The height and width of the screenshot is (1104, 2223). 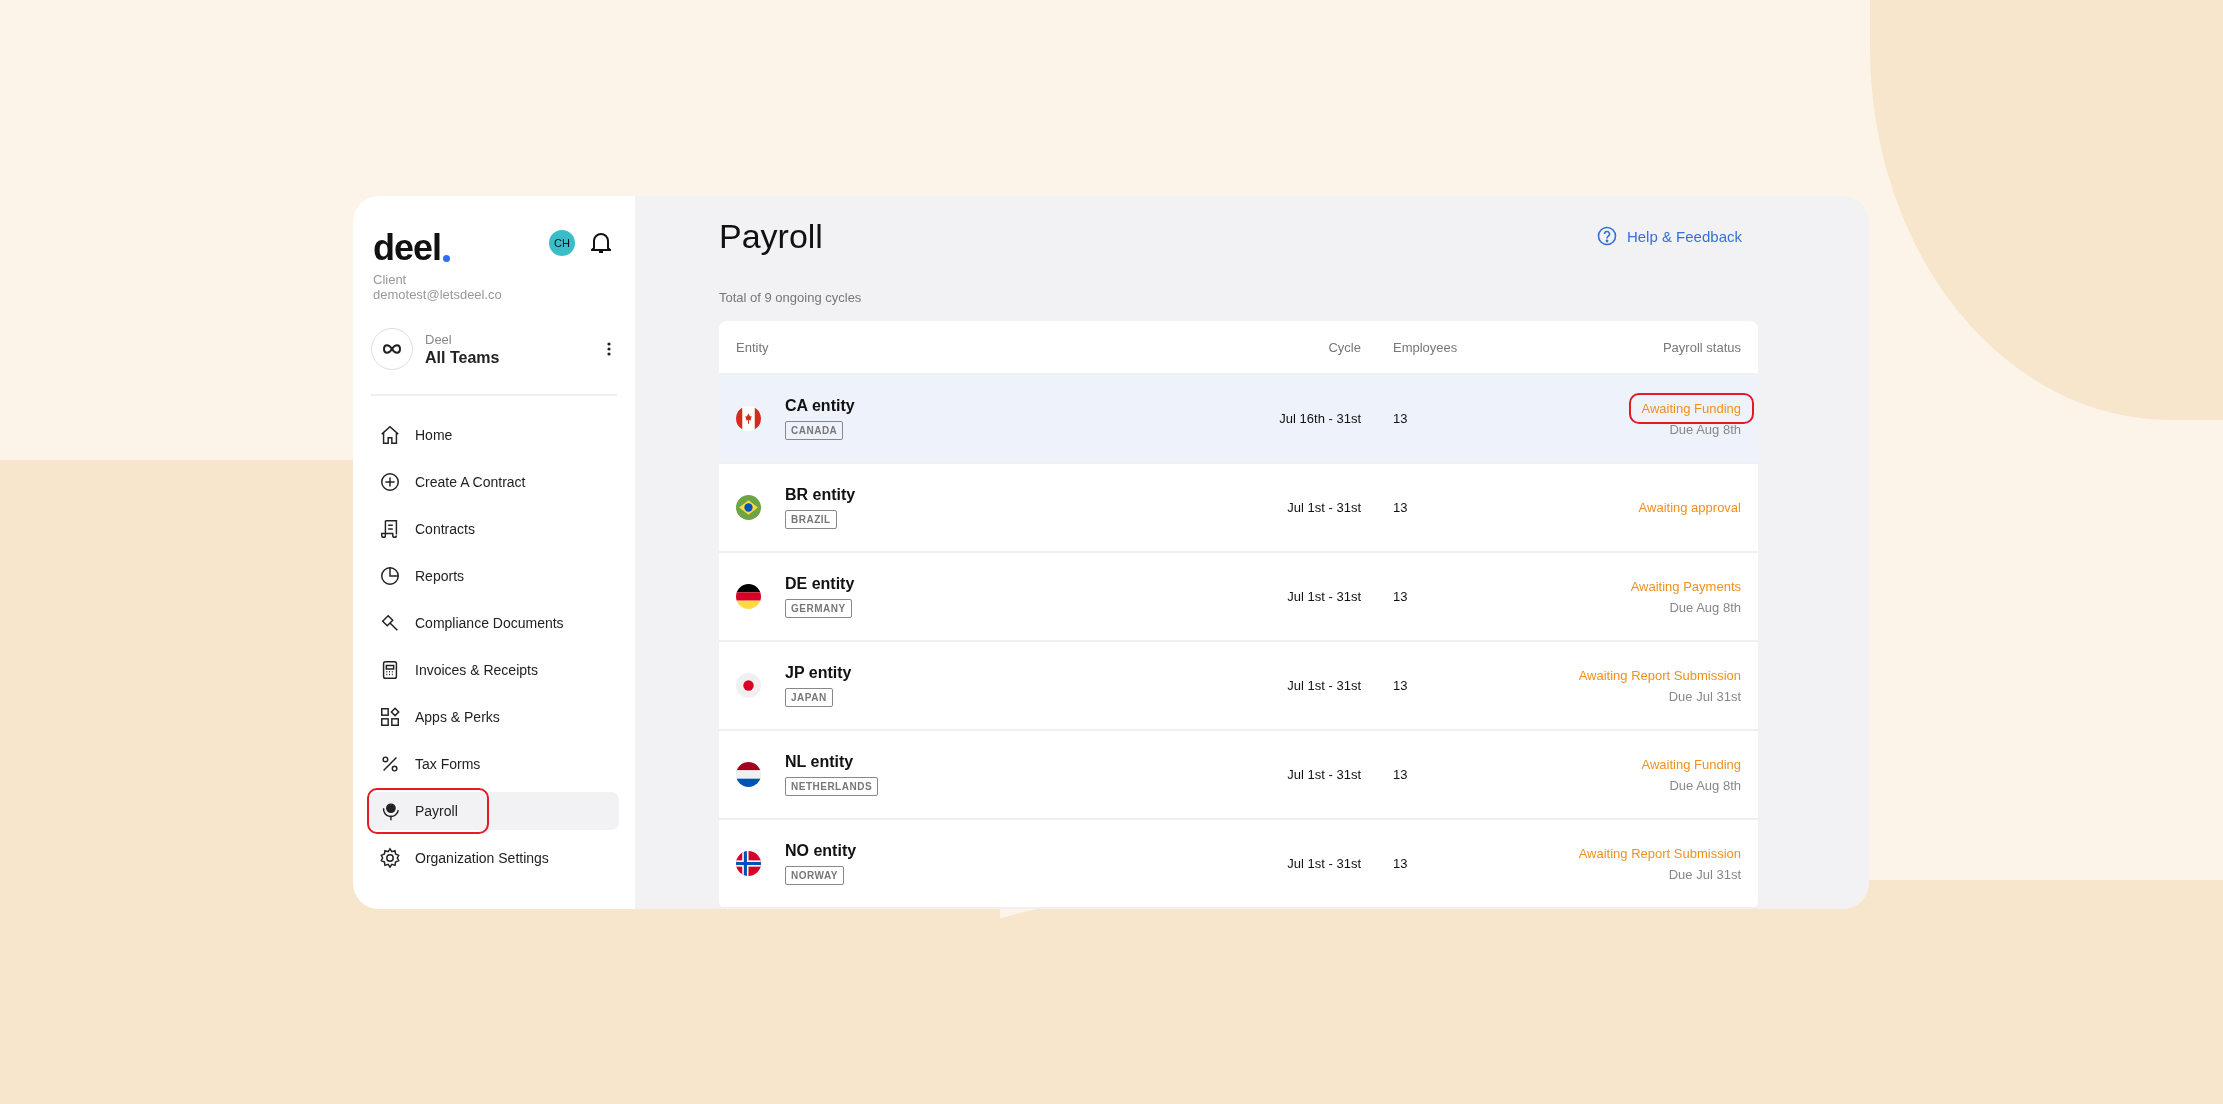 What do you see at coordinates (820, 584) in the screenshot?
I see `entity-name: DE entity` at bounding box center [820, 584].